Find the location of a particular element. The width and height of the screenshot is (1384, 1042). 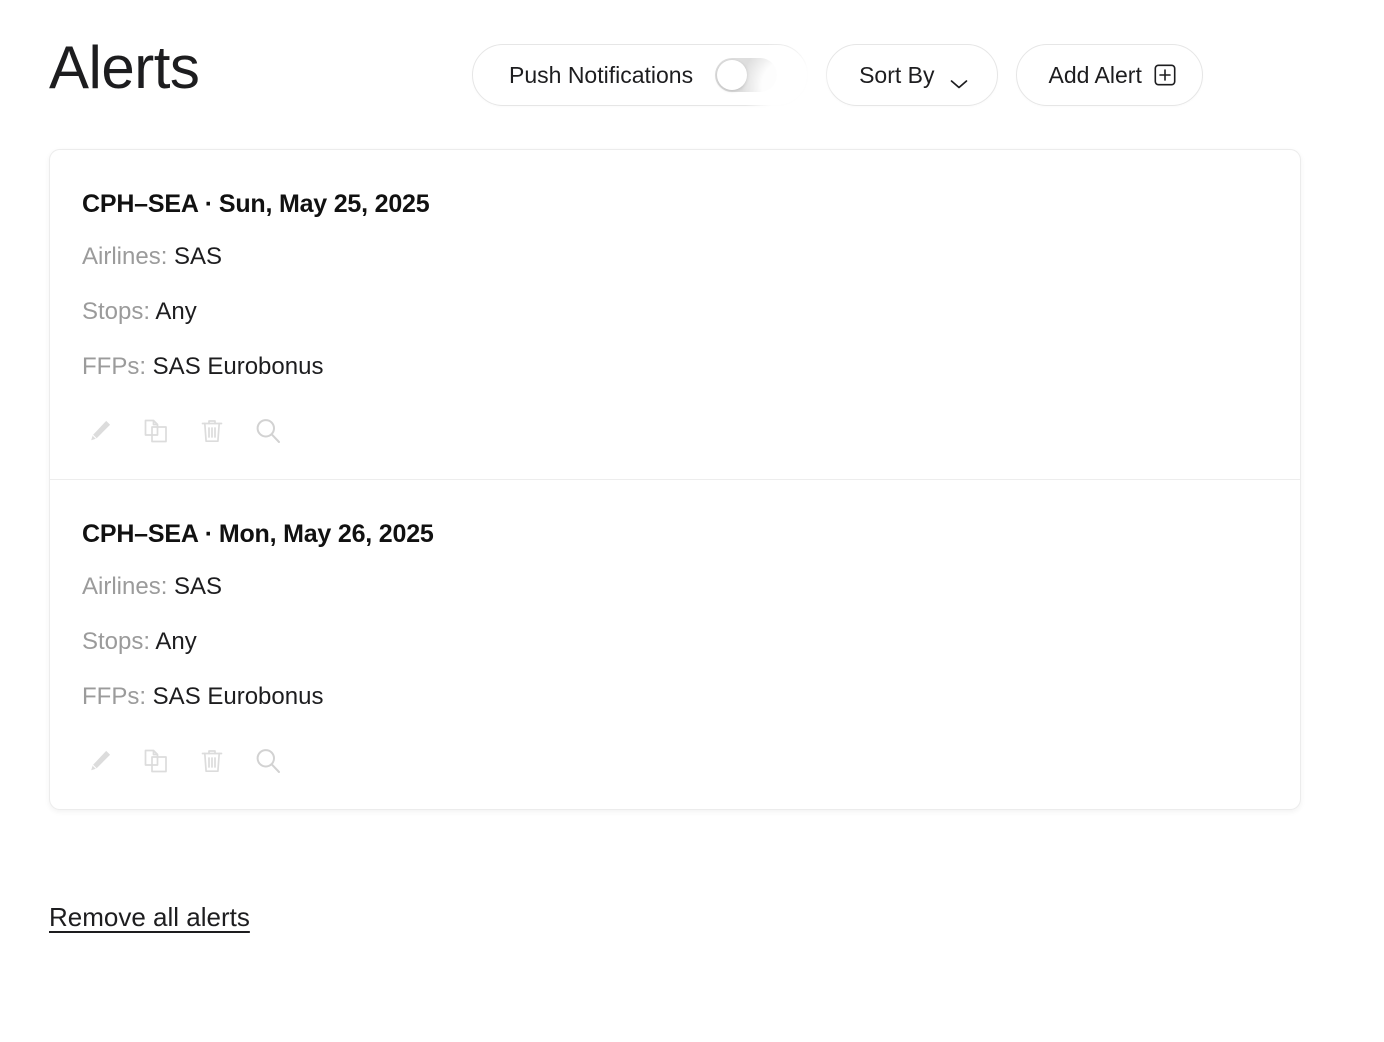

header-toolbar: Push Notifications Sort By Add Alert is located at coordinates (837, 75).